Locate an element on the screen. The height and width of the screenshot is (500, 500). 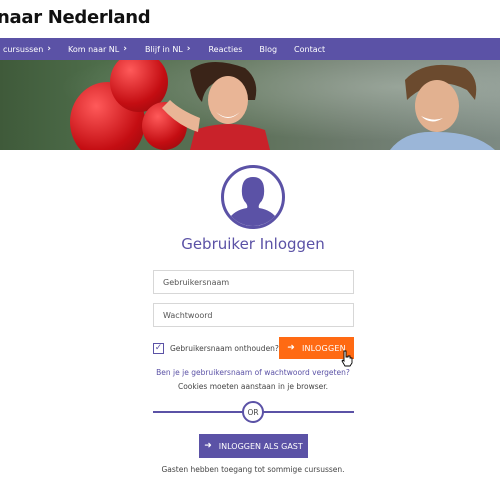
nav-label: Reacties is located at coordinates (225, 49).